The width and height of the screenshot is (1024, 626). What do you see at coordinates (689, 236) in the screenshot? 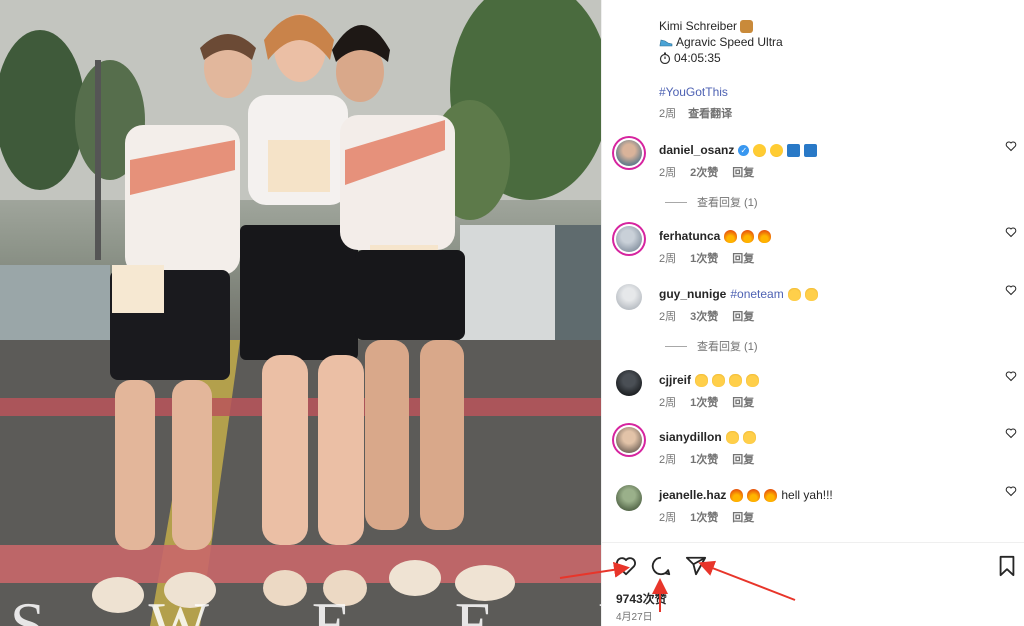
I see `comment-username: ferhatunca` at bounding box center [689, 236].